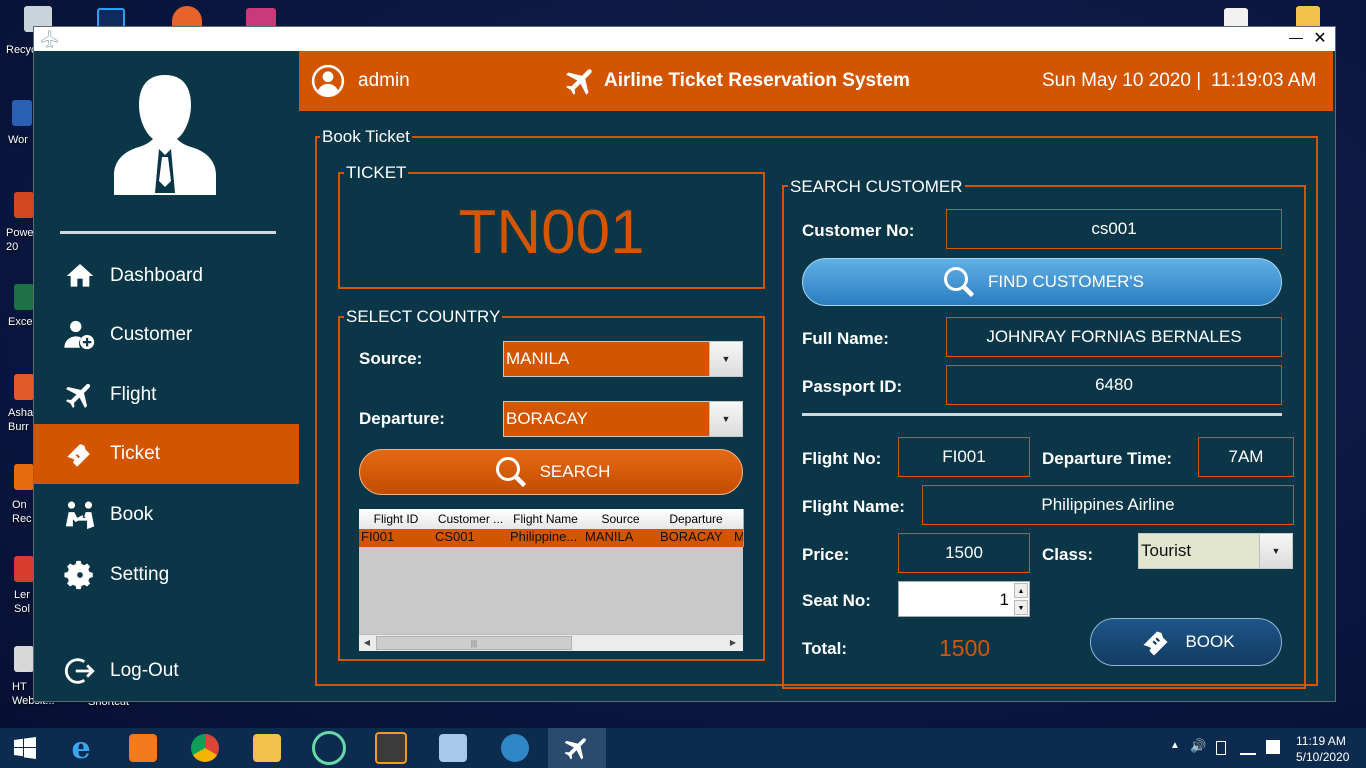 The image size is (1366, 768). What do you see at coordinates (1322, 757) in the screenshot?
I see `clock-date: 5/10/2020` at bounding box center [1322, 757].